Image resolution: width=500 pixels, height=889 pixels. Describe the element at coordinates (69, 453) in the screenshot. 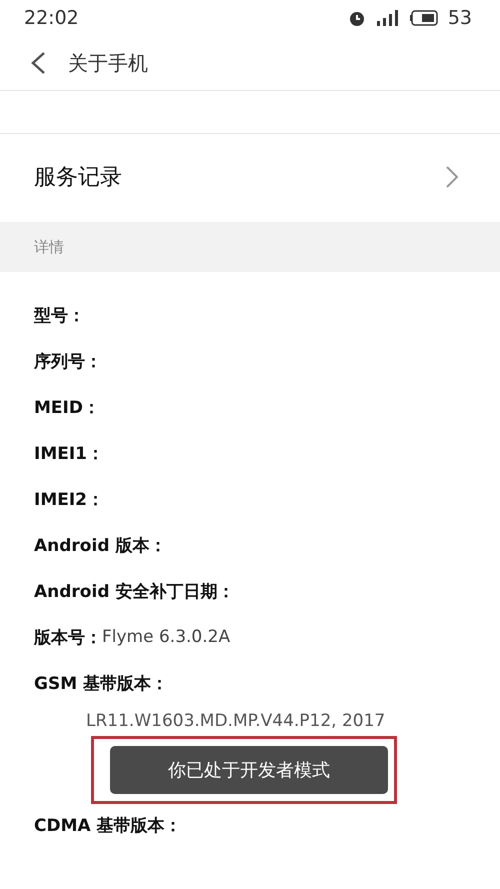

I see `detail-label: IMEI1：` at that location.